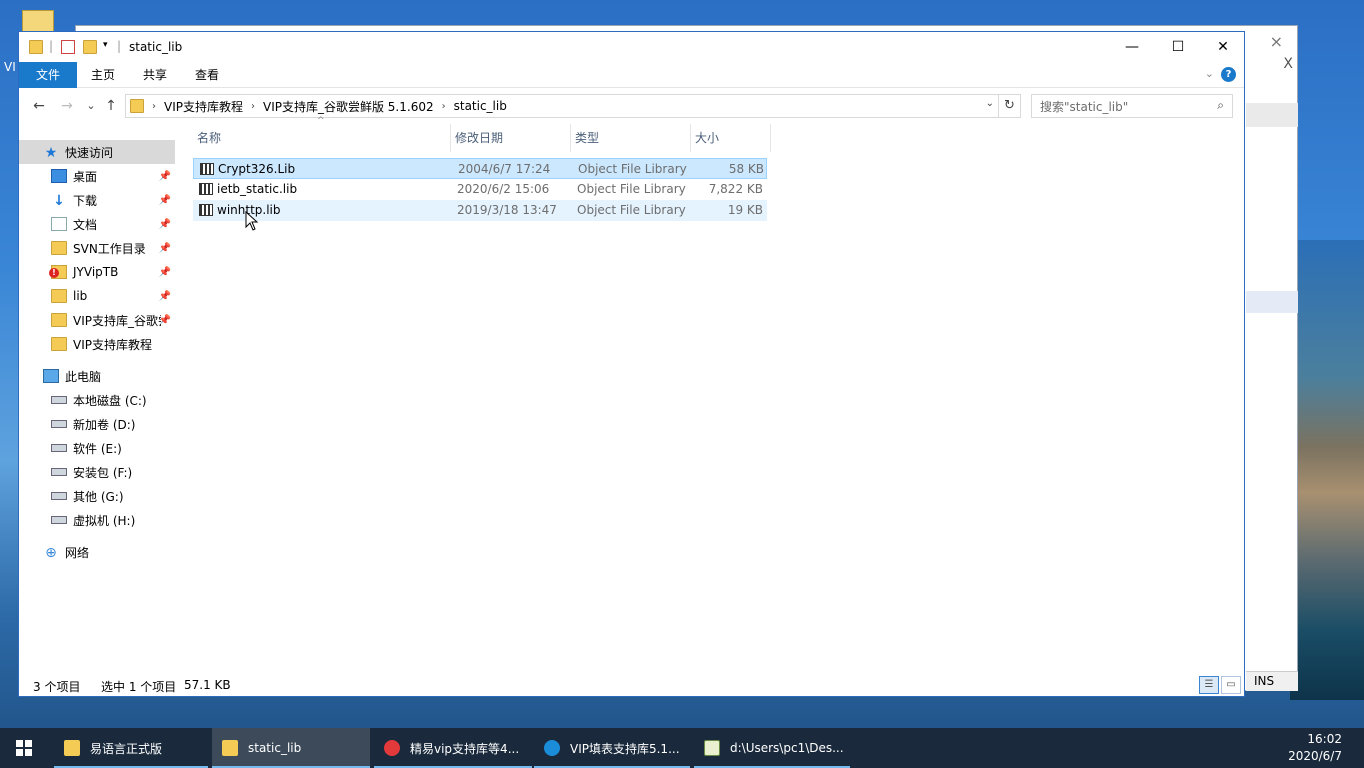 The height and width of the screenshot is (768, 1364). What do you see at coordinates (85, 224) in the screenshot?
I see `sidebar-item-label: 文档` at bounding box center [85, 224].